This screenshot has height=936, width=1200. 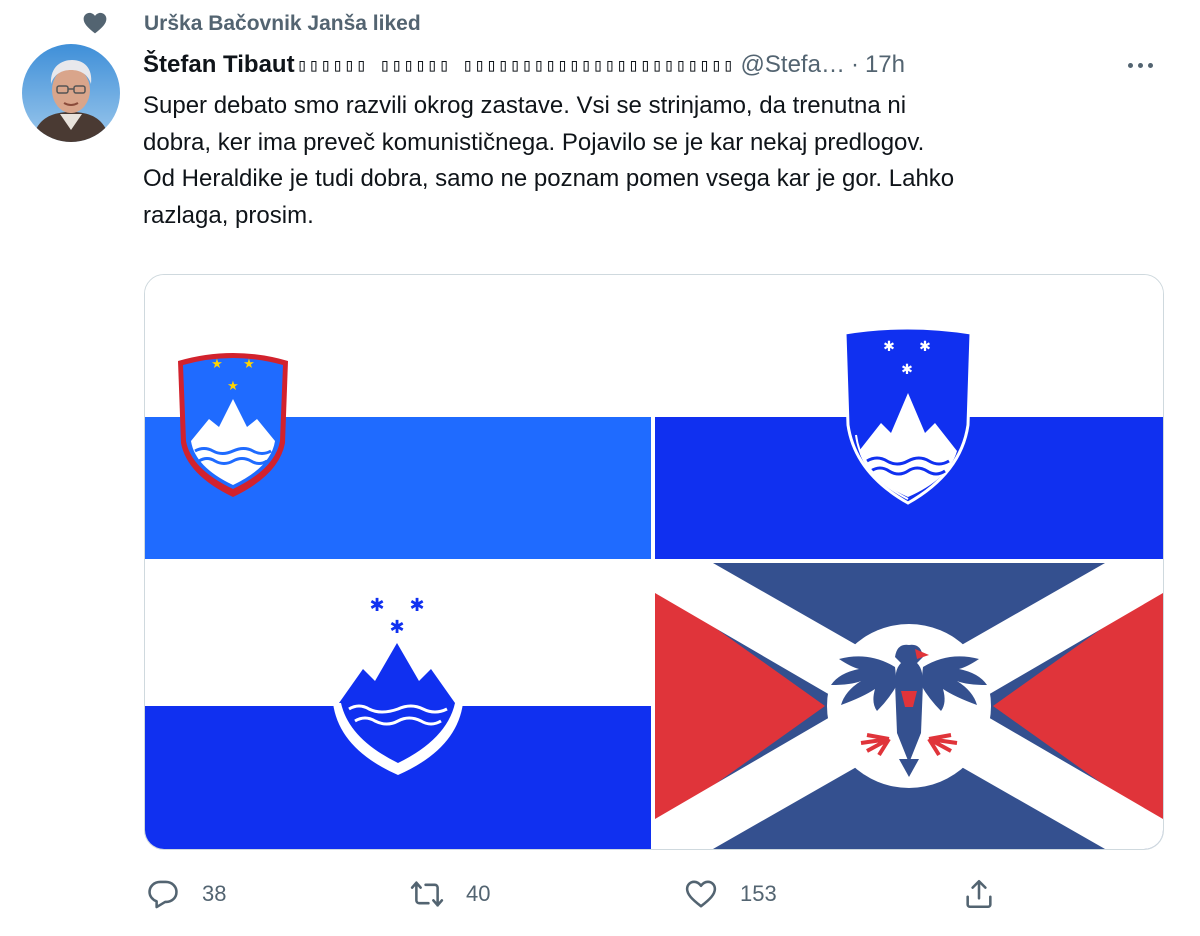 What do you see at coordinates (758, 893) in the screenshot?
I see `like-count: 153` at bounding box center [758, 893].